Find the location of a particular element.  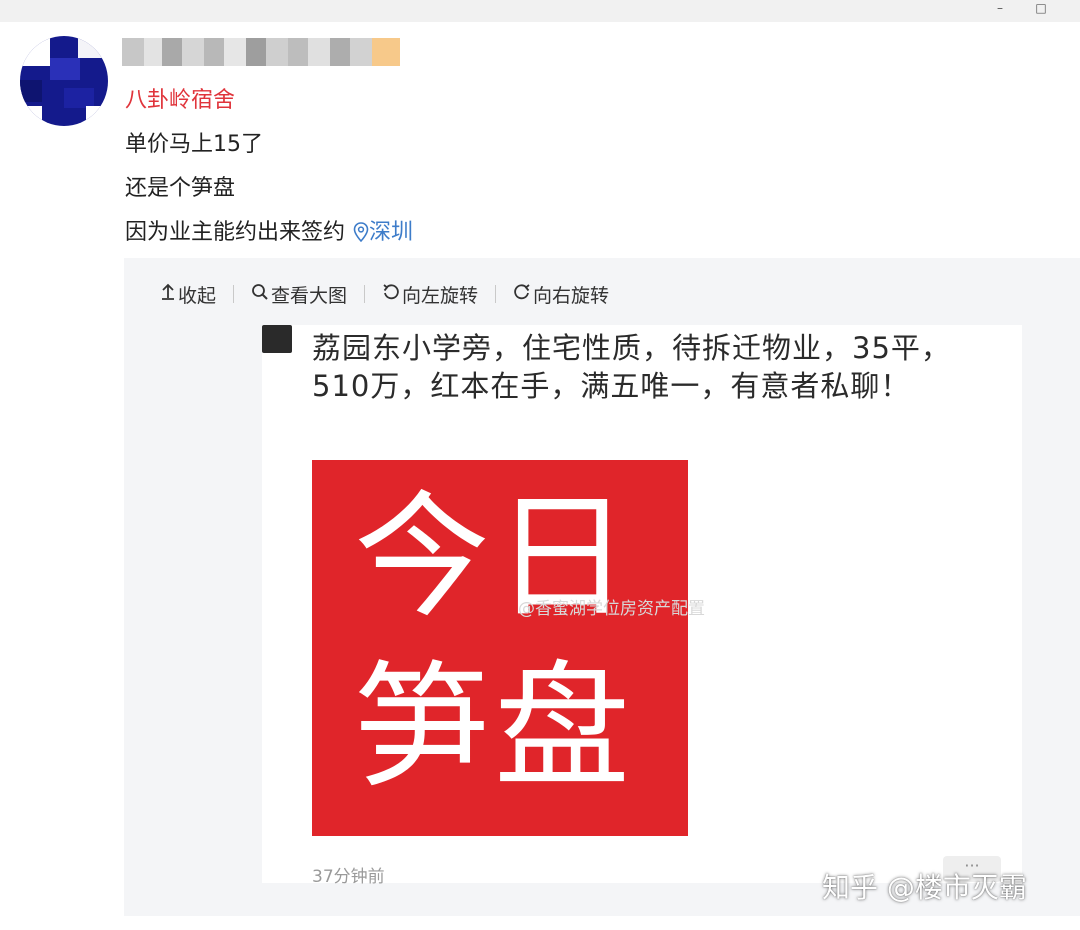

maximize-icon: □ is located at coordinates (1041, 10).